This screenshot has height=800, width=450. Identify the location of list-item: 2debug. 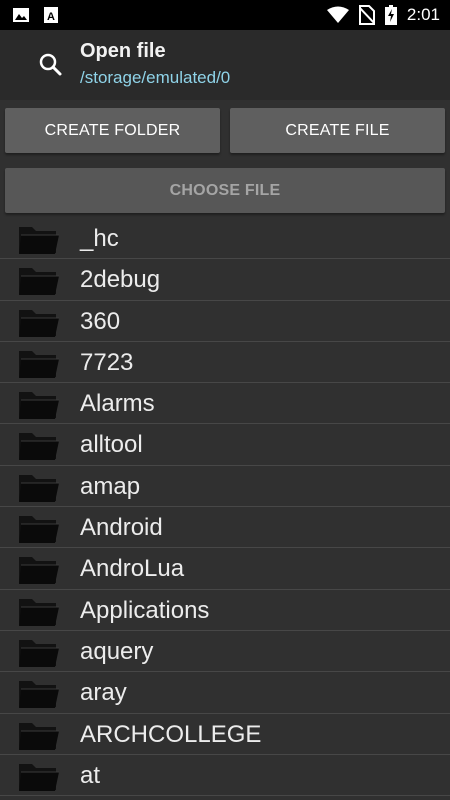
(225, 280).